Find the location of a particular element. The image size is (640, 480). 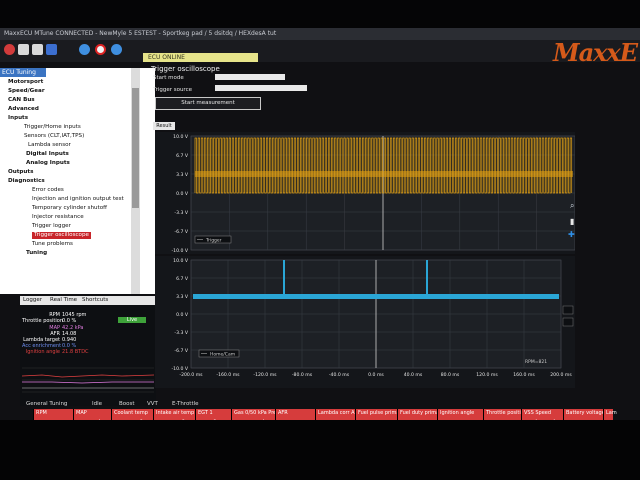

monitor-bezel-bottom is located at coordinates (320, 450).